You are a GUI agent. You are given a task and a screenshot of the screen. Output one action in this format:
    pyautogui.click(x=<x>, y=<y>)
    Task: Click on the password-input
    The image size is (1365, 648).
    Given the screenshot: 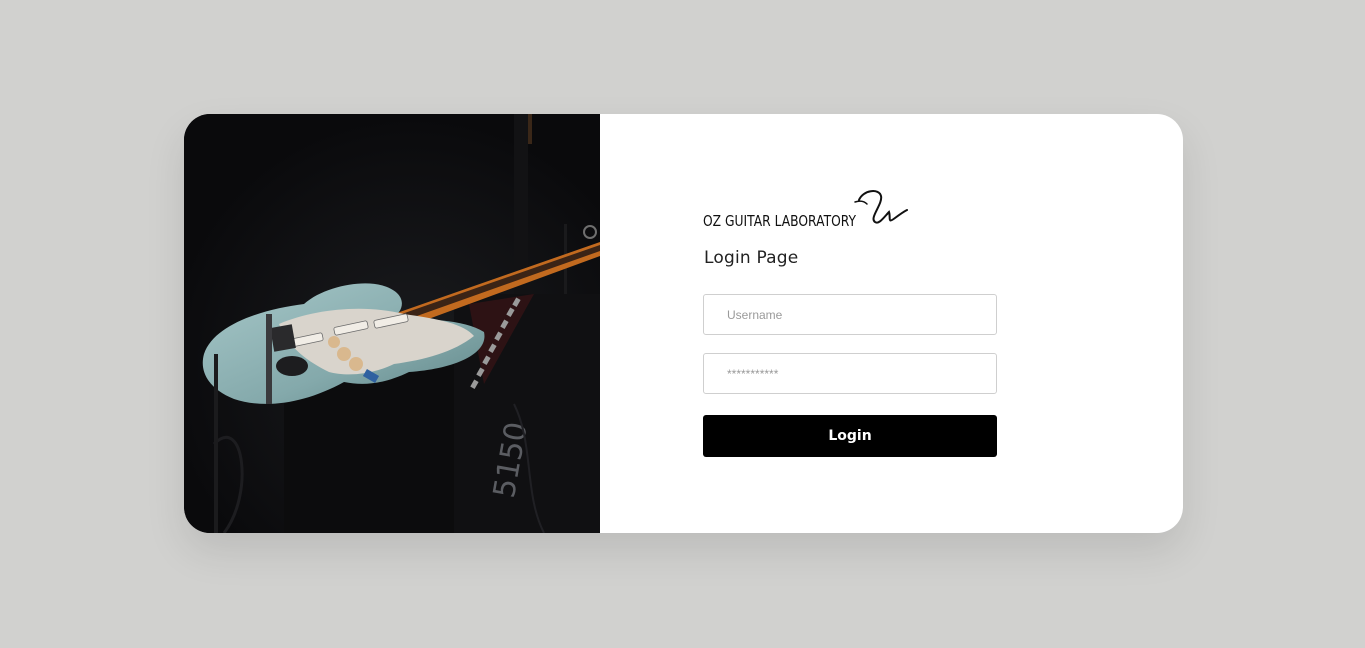 What is the action you would take?
    pyautogui.click(x=850, y=373)
    